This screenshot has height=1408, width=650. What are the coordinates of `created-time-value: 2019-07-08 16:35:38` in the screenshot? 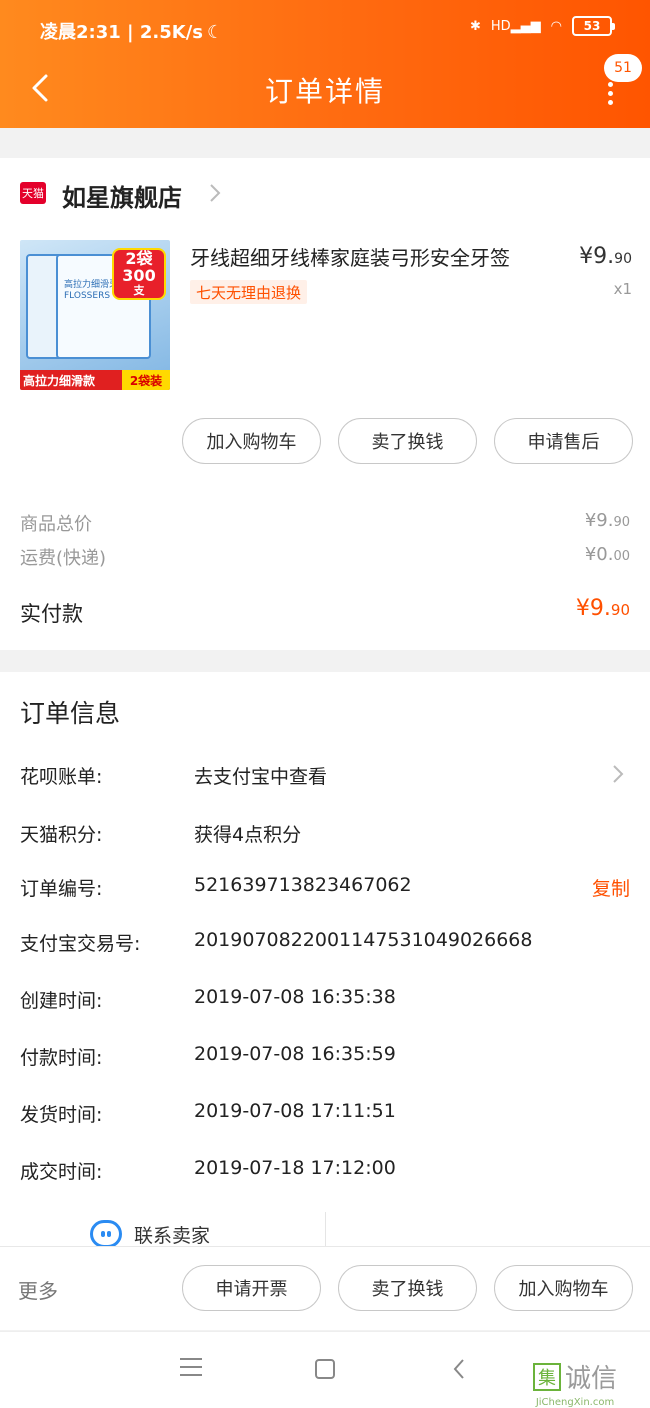 It's located at (295, 997).